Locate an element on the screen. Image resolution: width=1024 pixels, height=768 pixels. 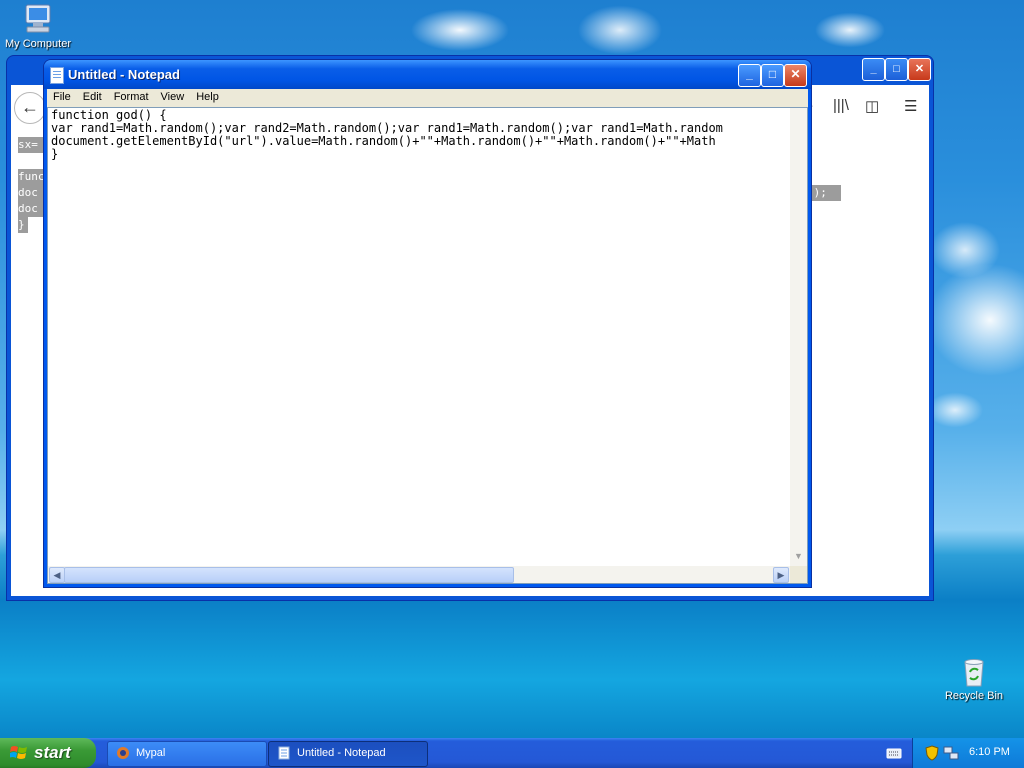
notepad-minimize-button: _ is located at coordinates (749, 75).